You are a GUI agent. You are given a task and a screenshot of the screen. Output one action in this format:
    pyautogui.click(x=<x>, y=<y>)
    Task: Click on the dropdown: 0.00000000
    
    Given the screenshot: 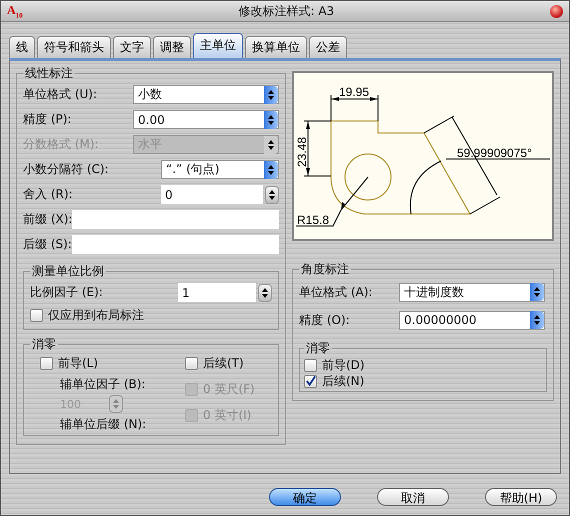 What is the action you would take?
    pyautogui.click(x=472, y=320)
    